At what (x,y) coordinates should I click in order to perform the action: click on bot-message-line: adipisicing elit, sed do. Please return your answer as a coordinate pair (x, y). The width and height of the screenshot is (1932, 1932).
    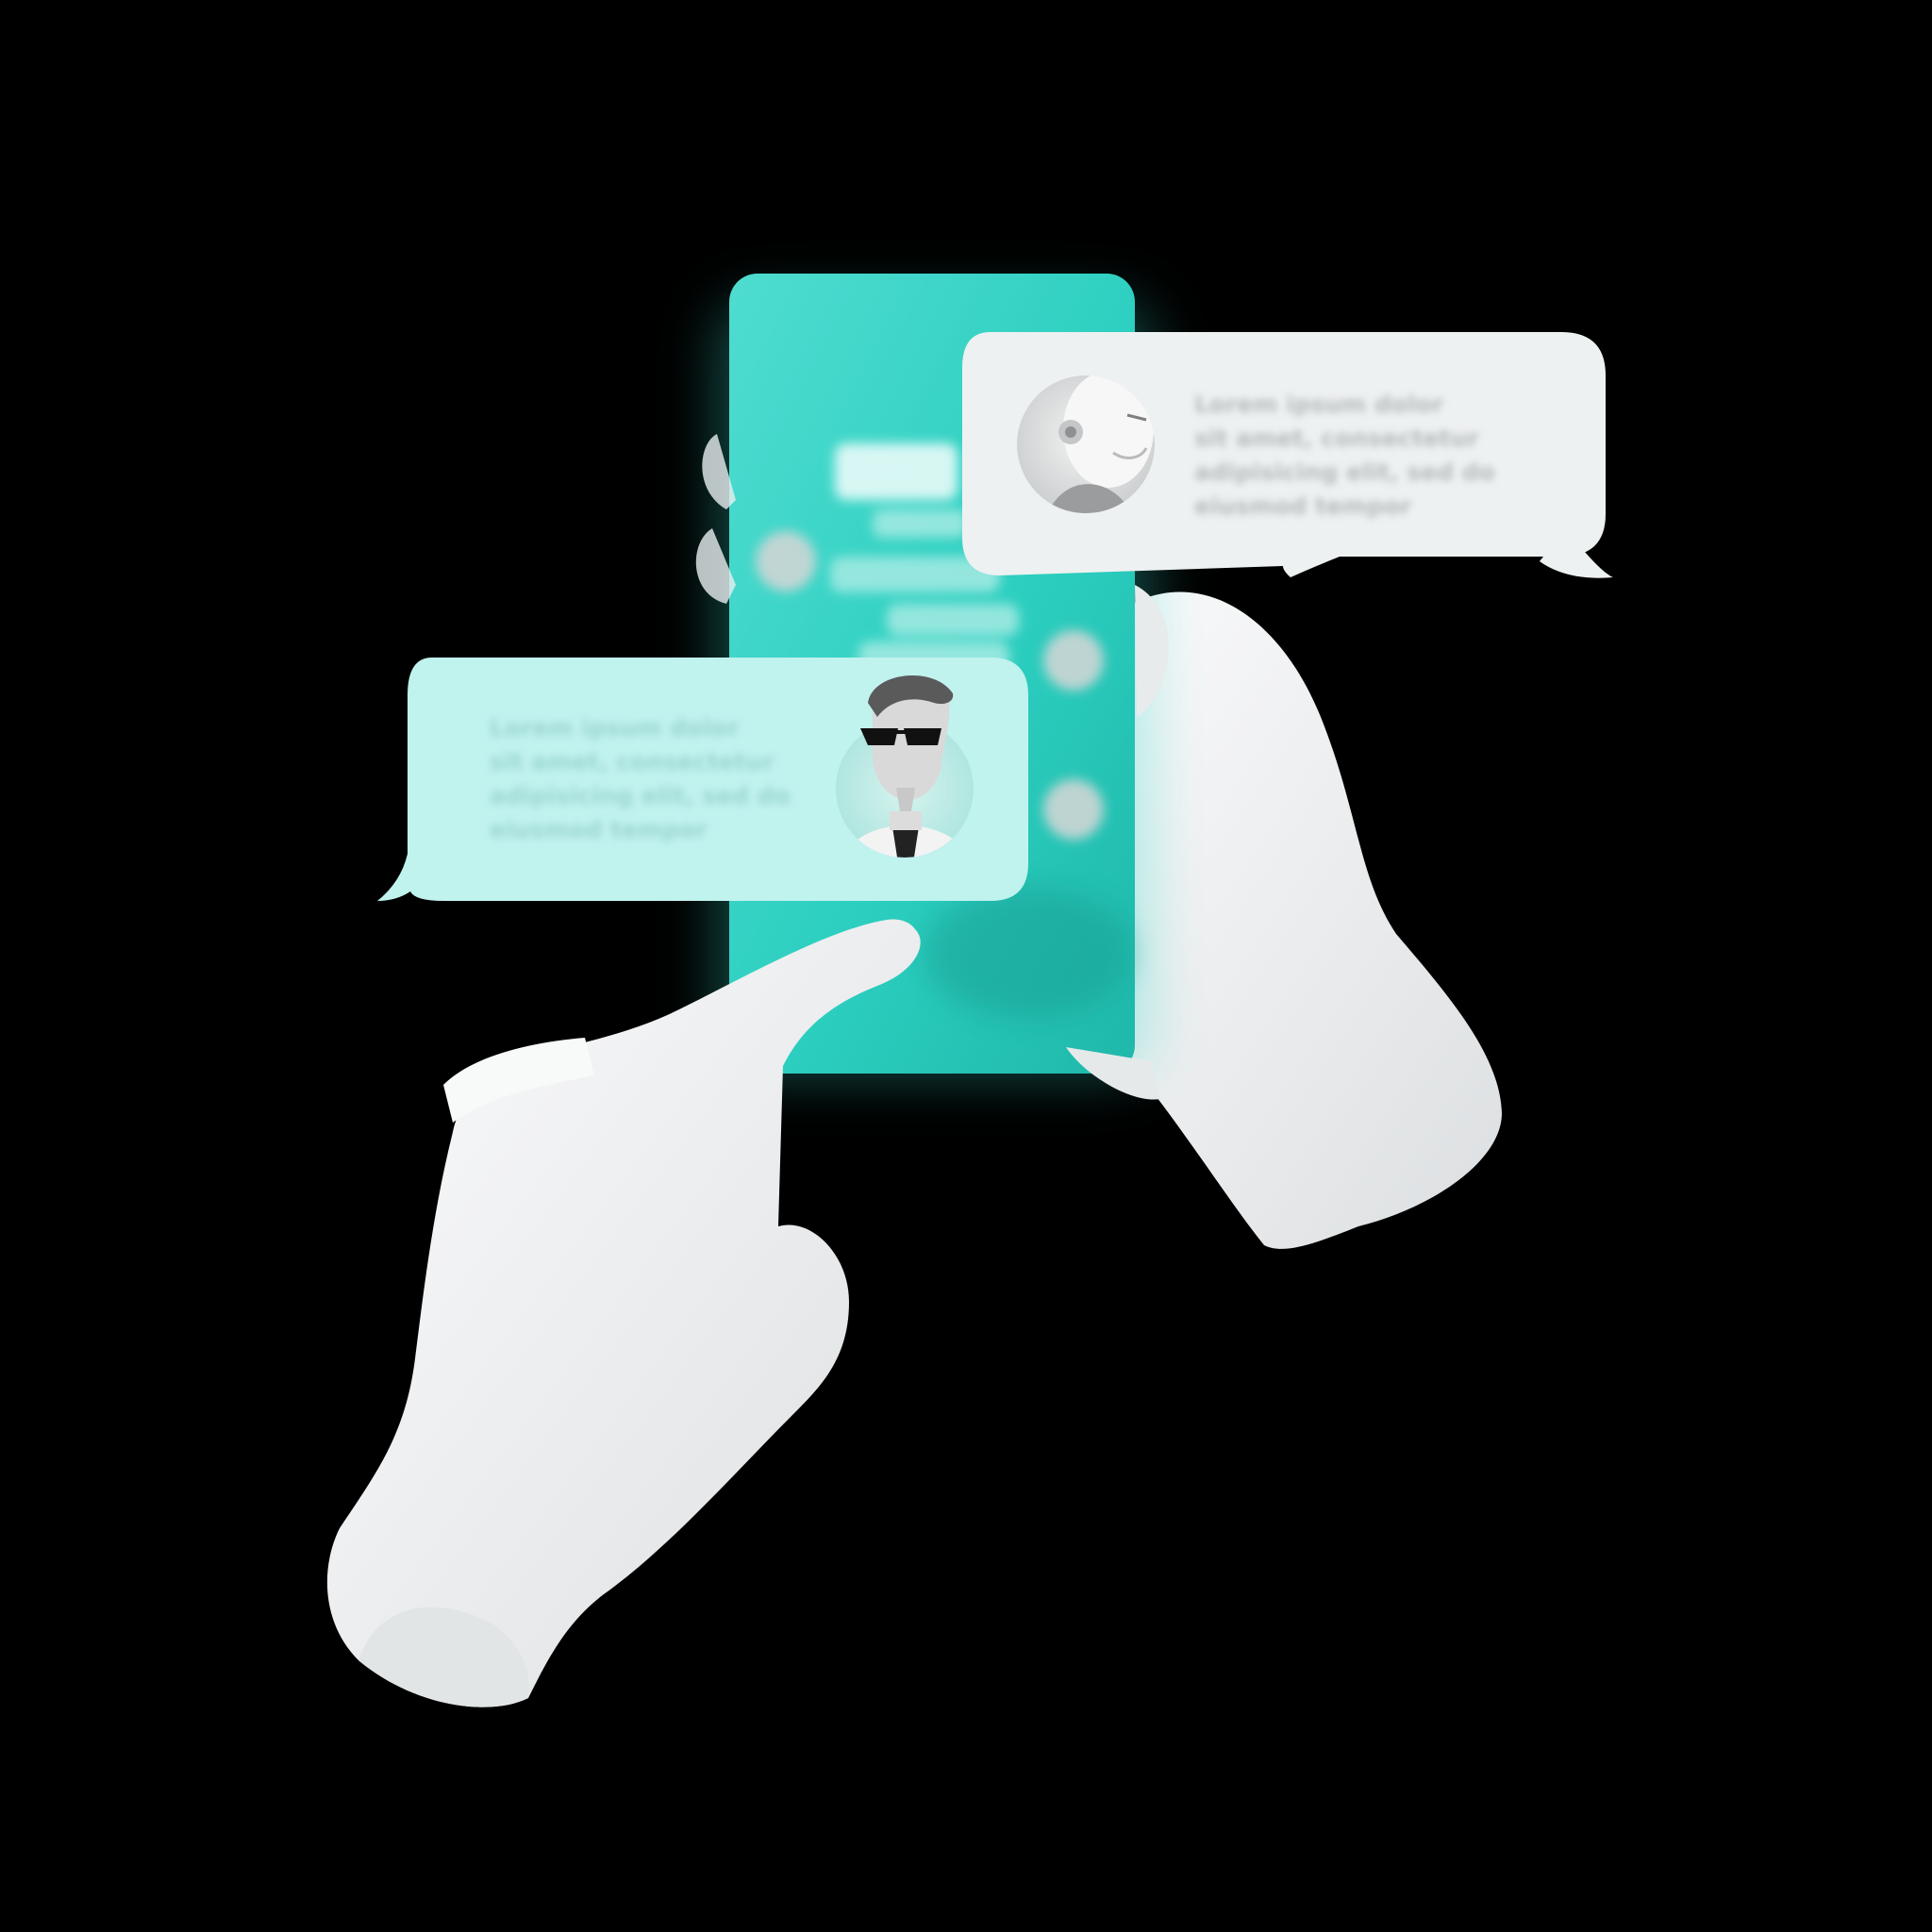
    Looking at the image, I should click on (1344, 472).